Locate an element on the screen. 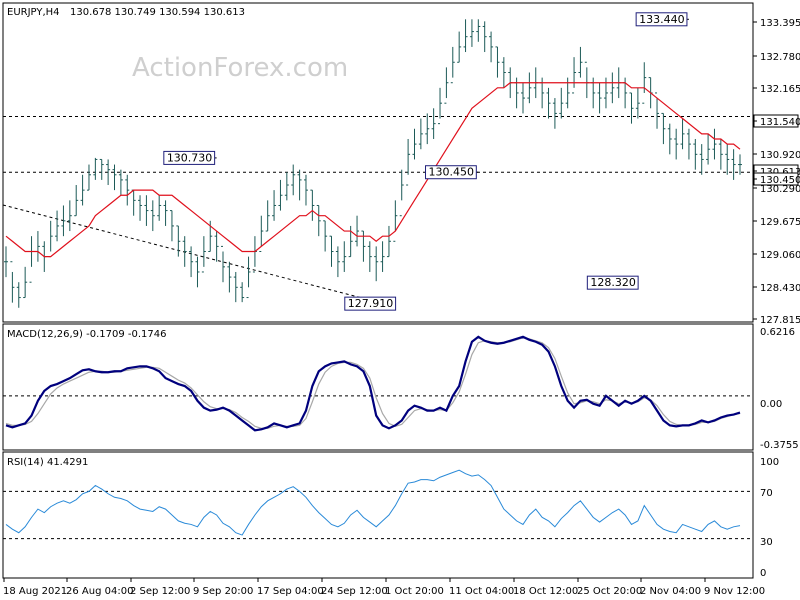 Image resolution: width=800 pixels, height=600 pixels. x-tick-6: 1 Oct 20:00 is located at coordinates (414, 591).